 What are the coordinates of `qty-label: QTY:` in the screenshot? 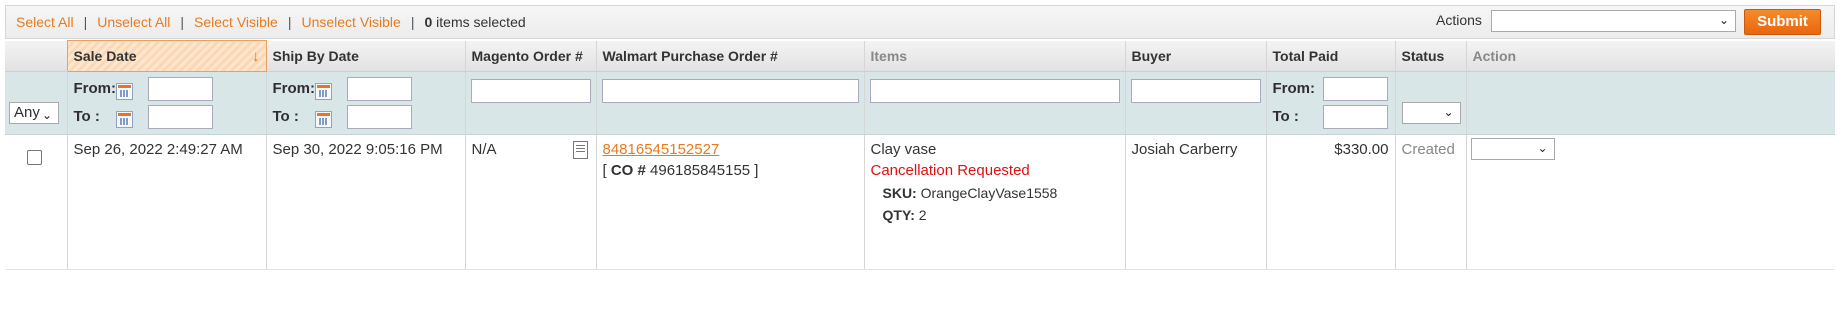 It's located at (898, 215).